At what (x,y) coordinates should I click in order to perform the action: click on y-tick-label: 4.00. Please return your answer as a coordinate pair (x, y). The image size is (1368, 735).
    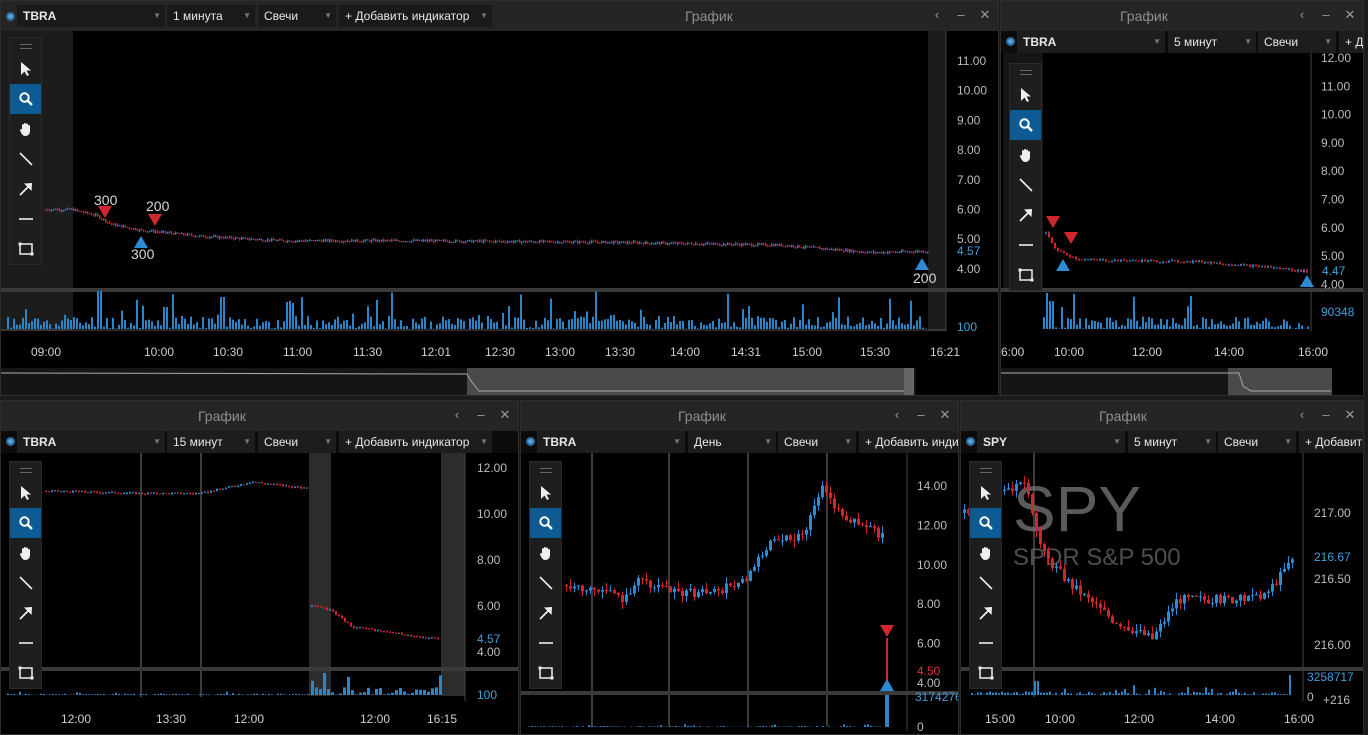
    Looking at the image, I should click on (1333, 284).